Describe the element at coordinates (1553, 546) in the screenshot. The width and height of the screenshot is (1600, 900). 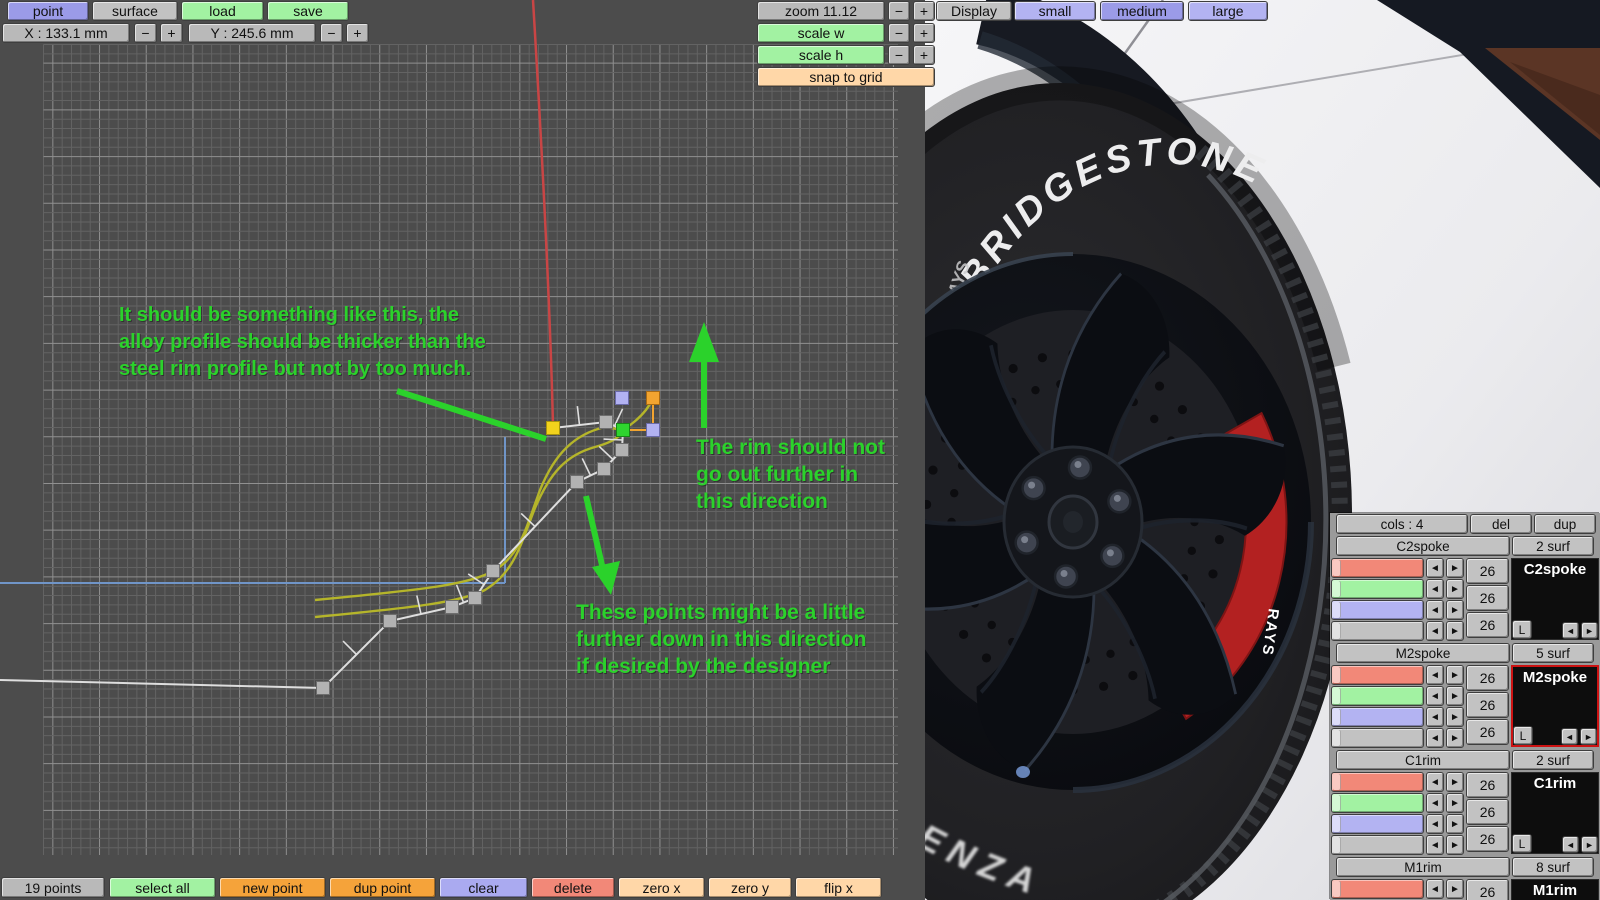
I see `section-surf-count-C2spoke: 2 surf` at that location.